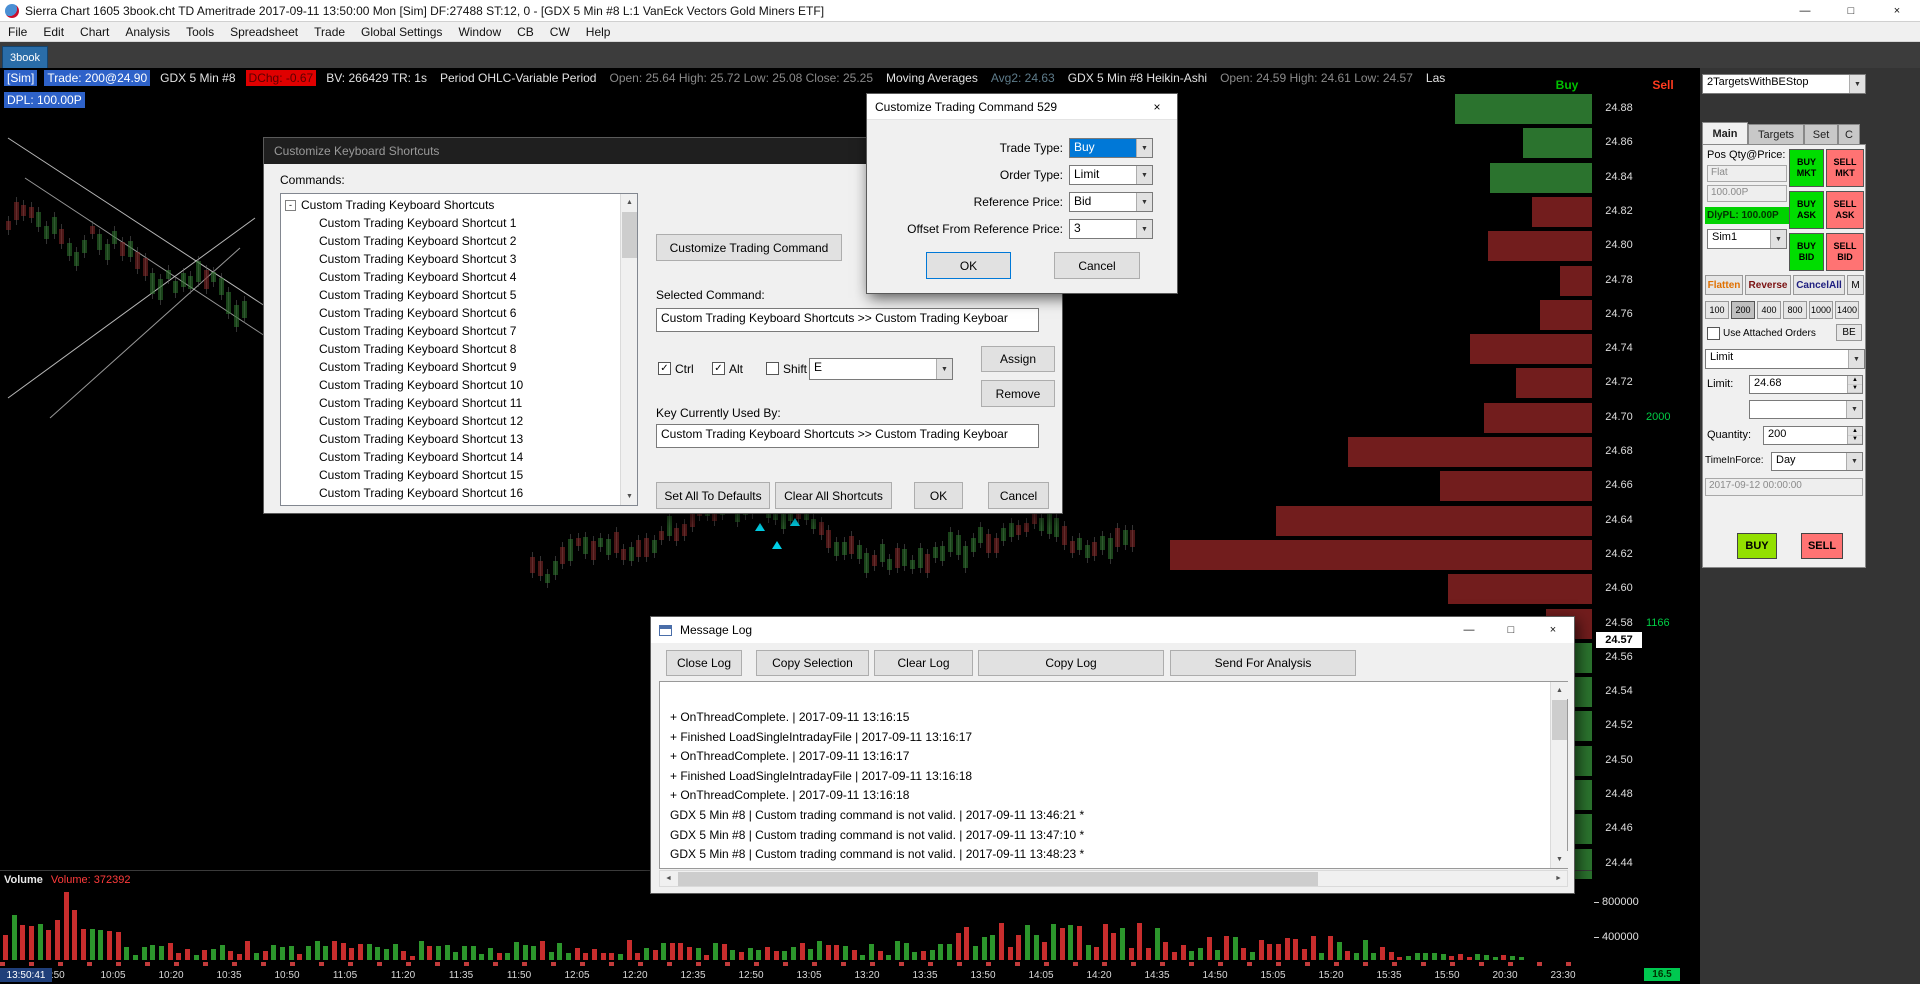 This screenshot has height=984, width=1920. What do you see at coordinates (1821, 134) in the screenshot?
I see `tab-set: Set` at bounding box center [1821, 134].